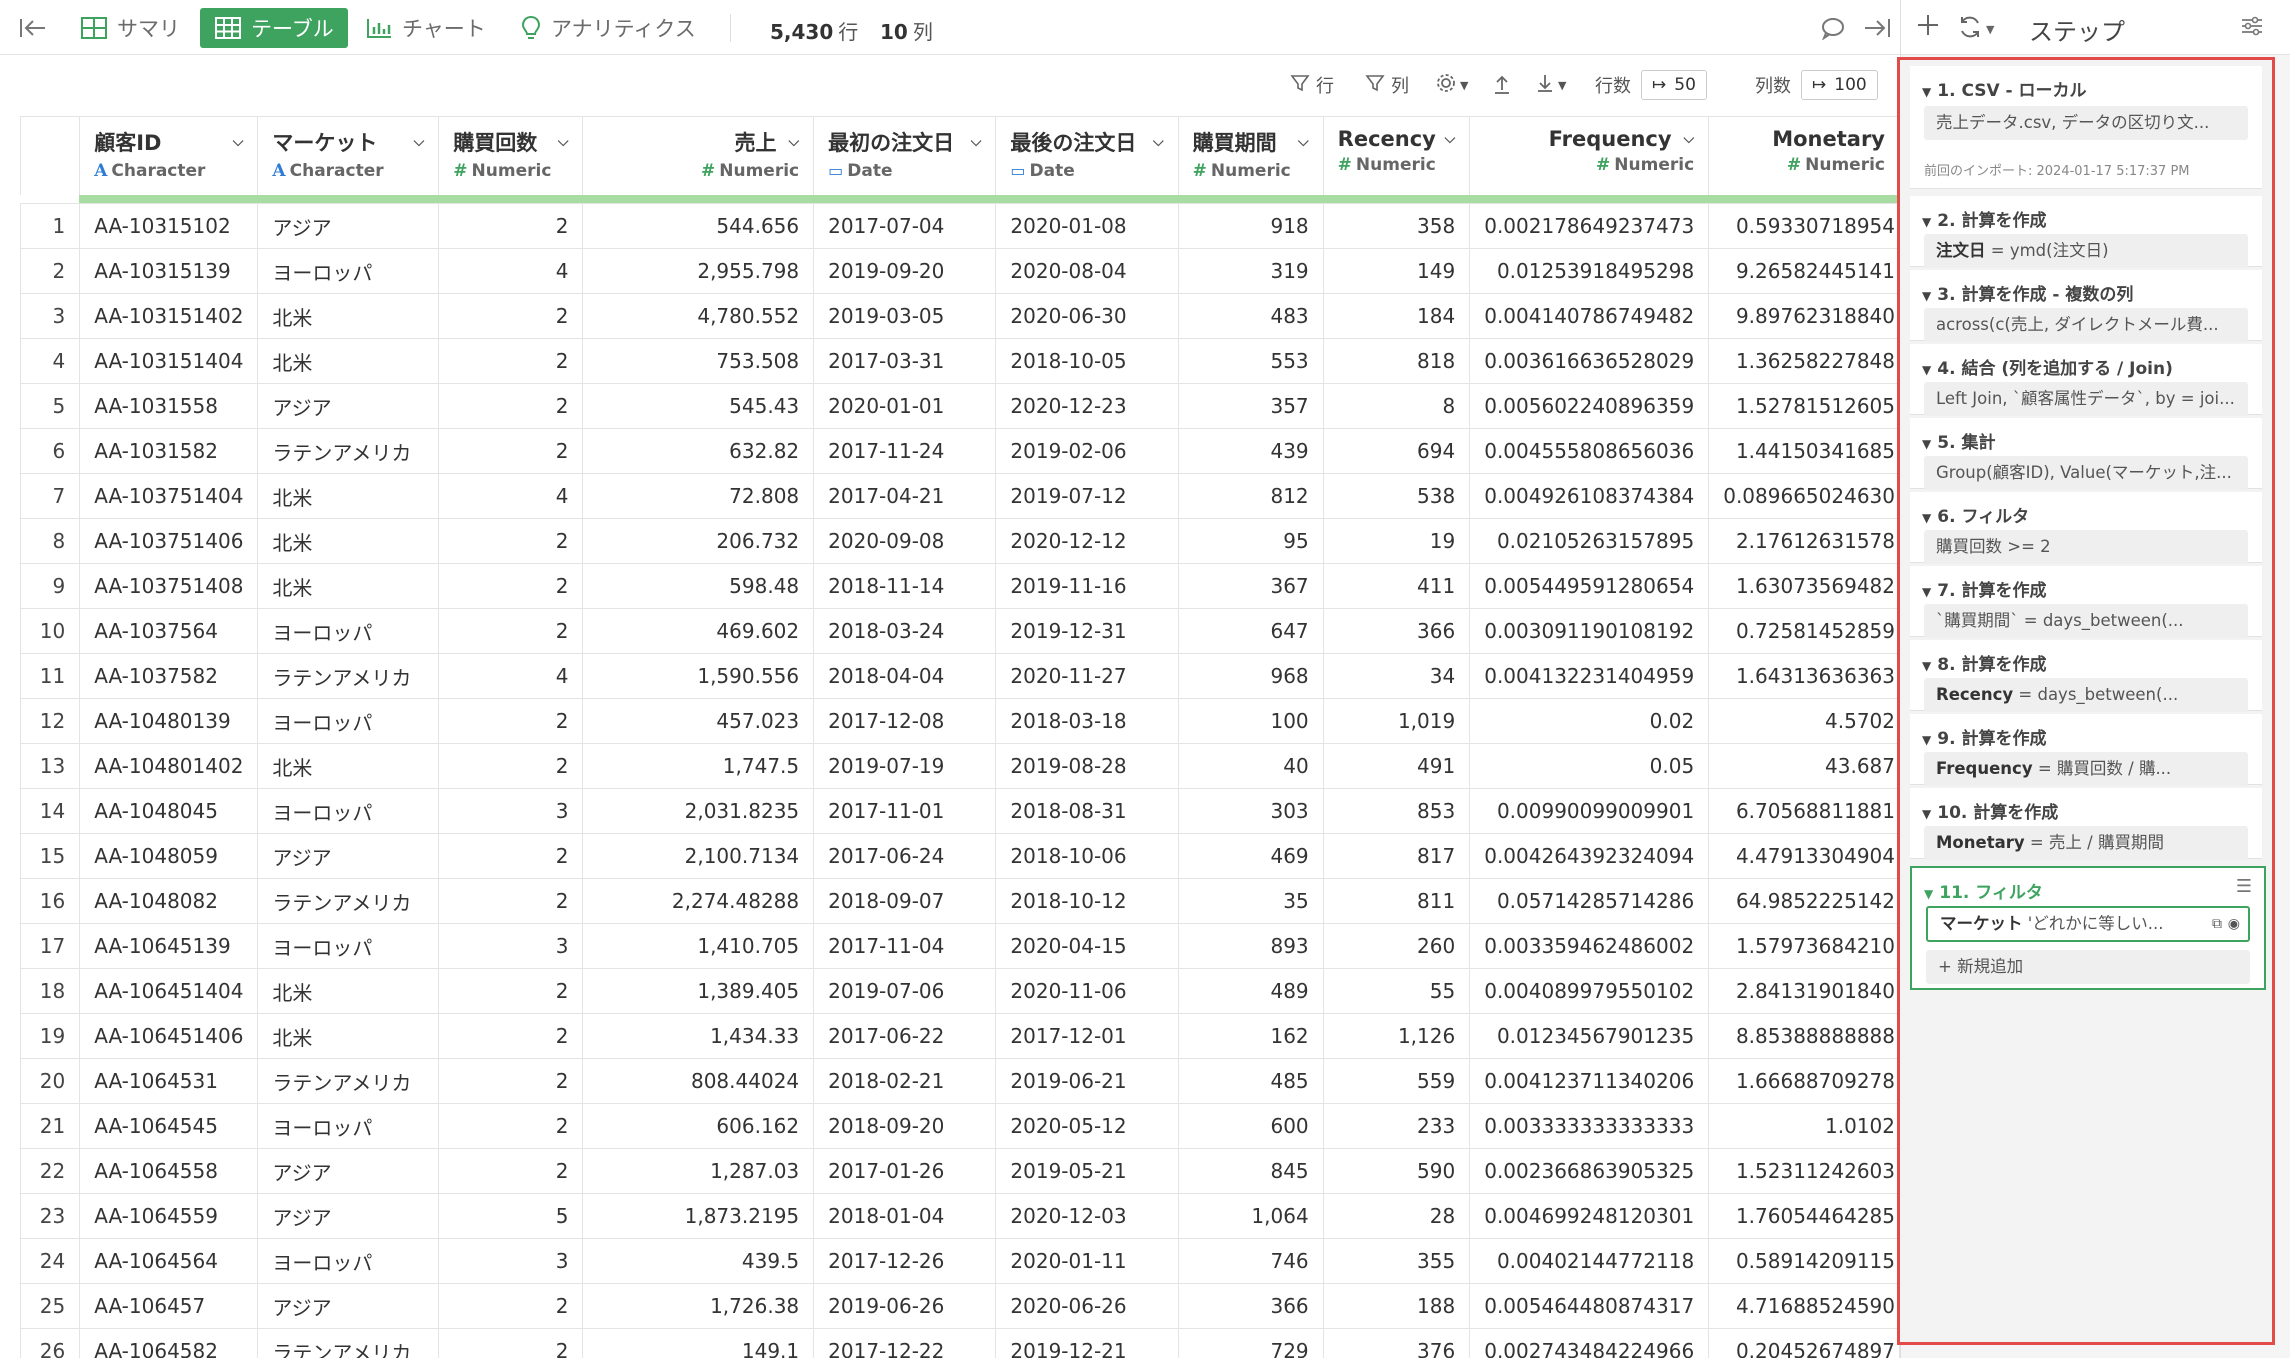 Image resolution: width=2290 pixels, height=1358 pixels. Describe the element at coordinates (1250, 766) in the screenshot. I see `table-cell: 40` at that location.